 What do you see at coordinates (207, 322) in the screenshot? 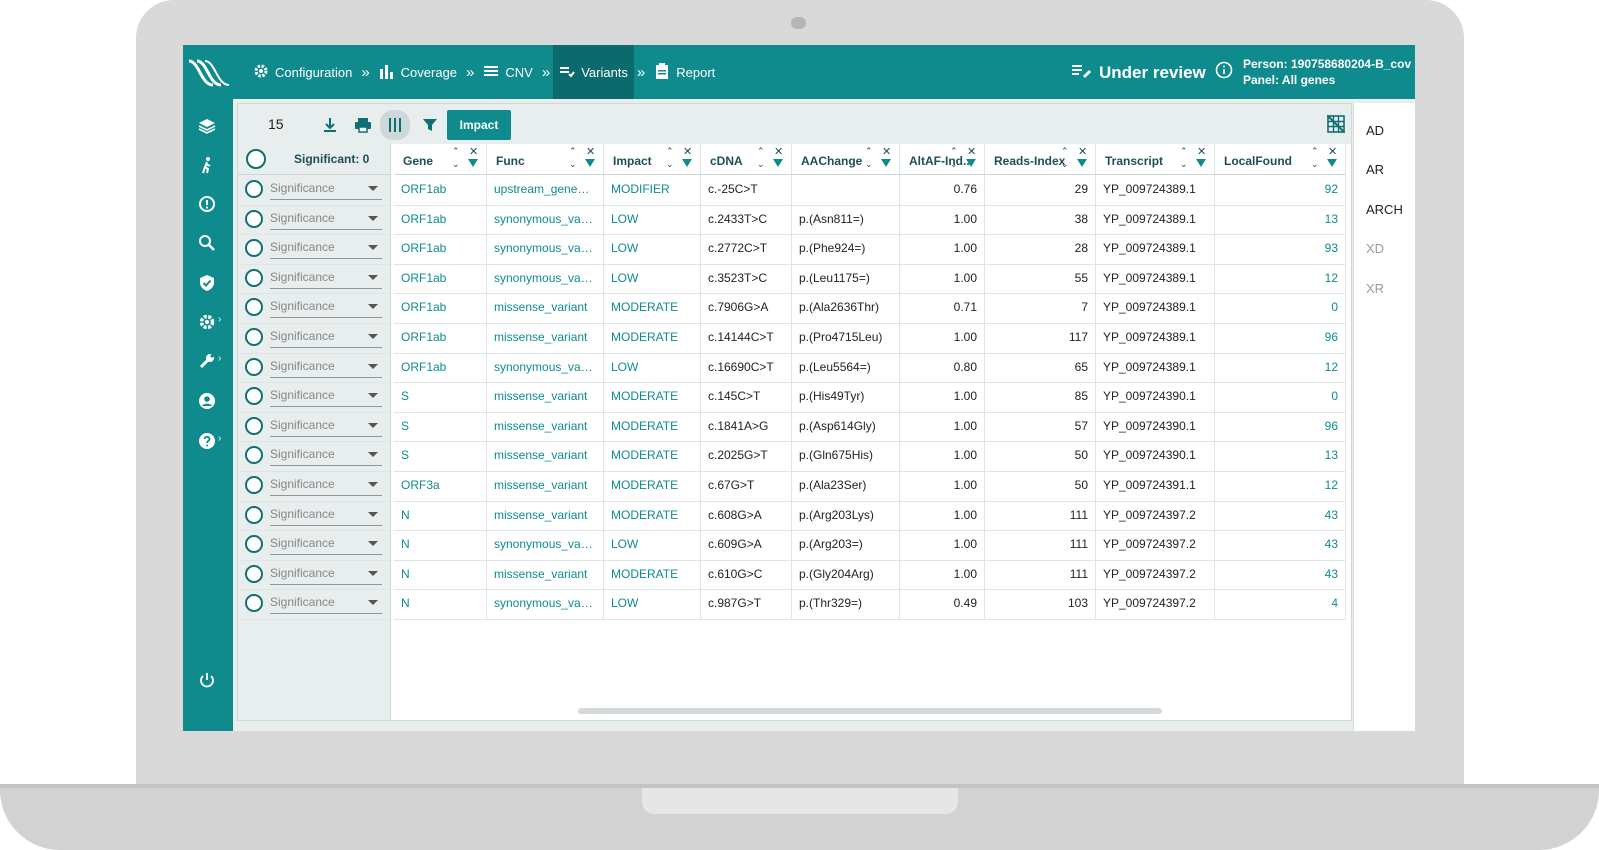
I see `settings-icon` at bounding box center [207, 322].